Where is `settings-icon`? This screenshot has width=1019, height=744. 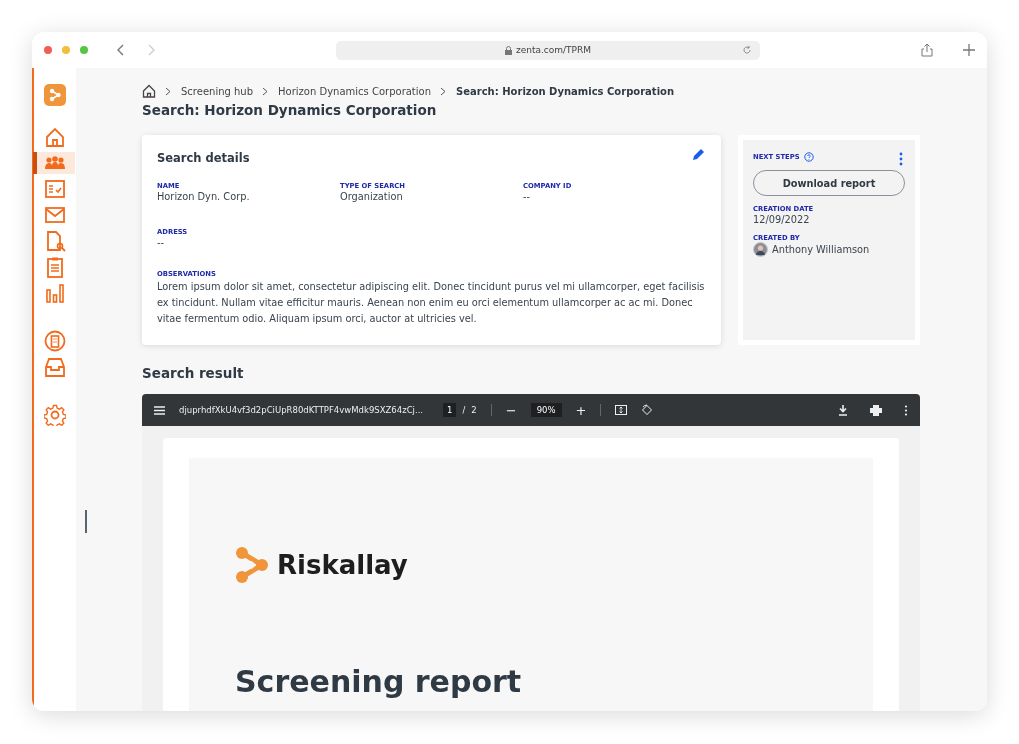 settings-icon is located at coordinates (55, 415).